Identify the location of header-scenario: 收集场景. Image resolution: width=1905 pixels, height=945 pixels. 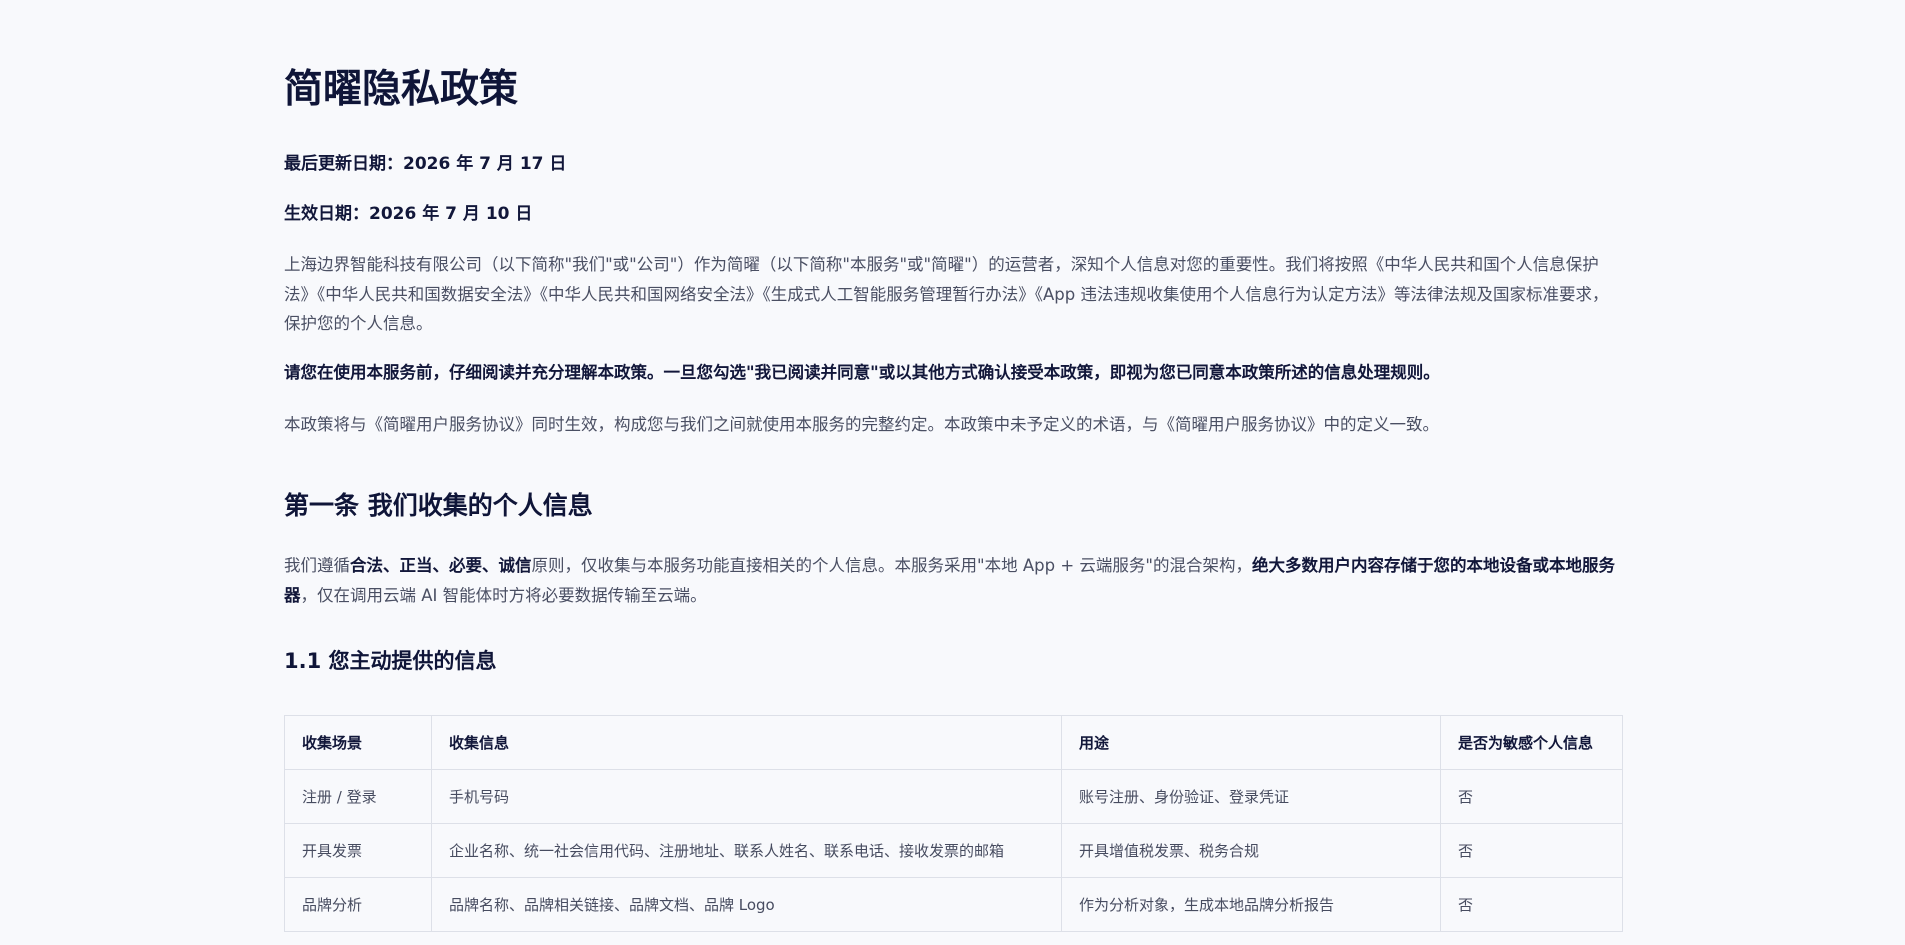
(358, 742).